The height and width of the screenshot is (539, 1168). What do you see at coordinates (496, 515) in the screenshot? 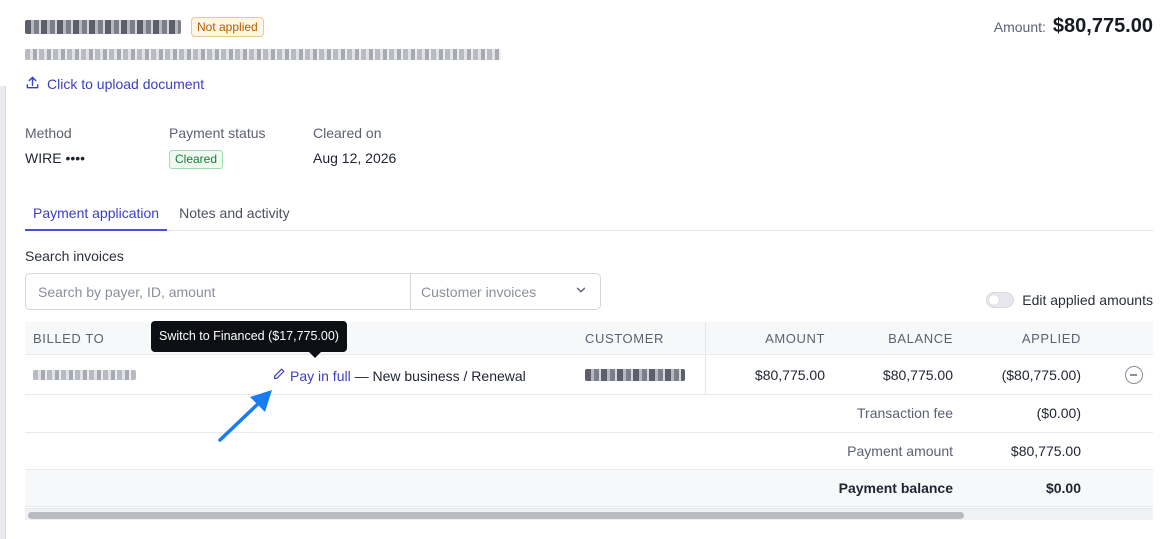
I see `horizontal-scrollbar-thumb` at bounding box center [496, 515].